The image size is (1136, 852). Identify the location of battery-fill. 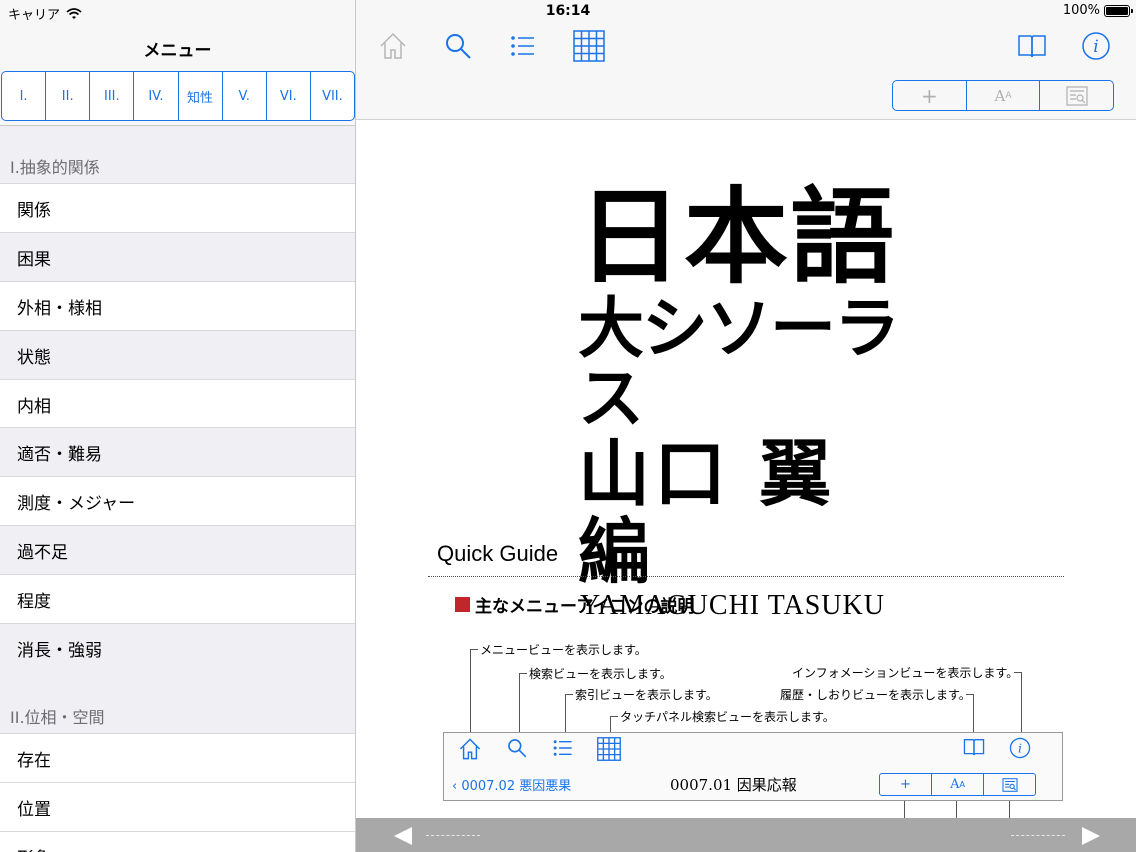
(1117, 10).